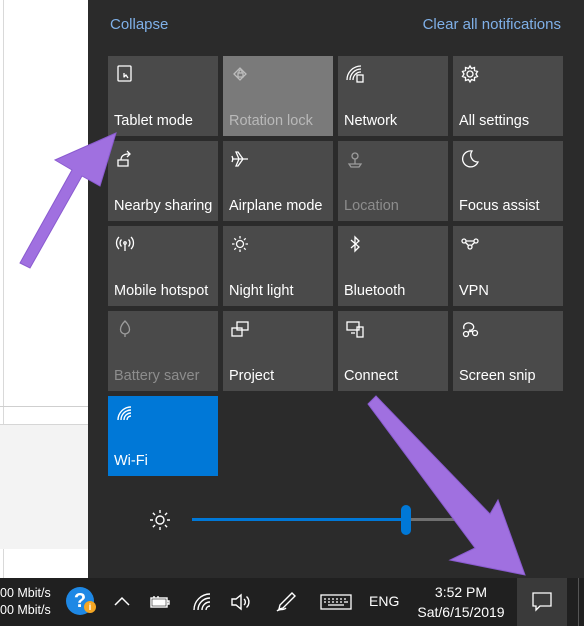 This screenshot has width=584, height=626. I want to click on connect-icon, so click(355, 329).